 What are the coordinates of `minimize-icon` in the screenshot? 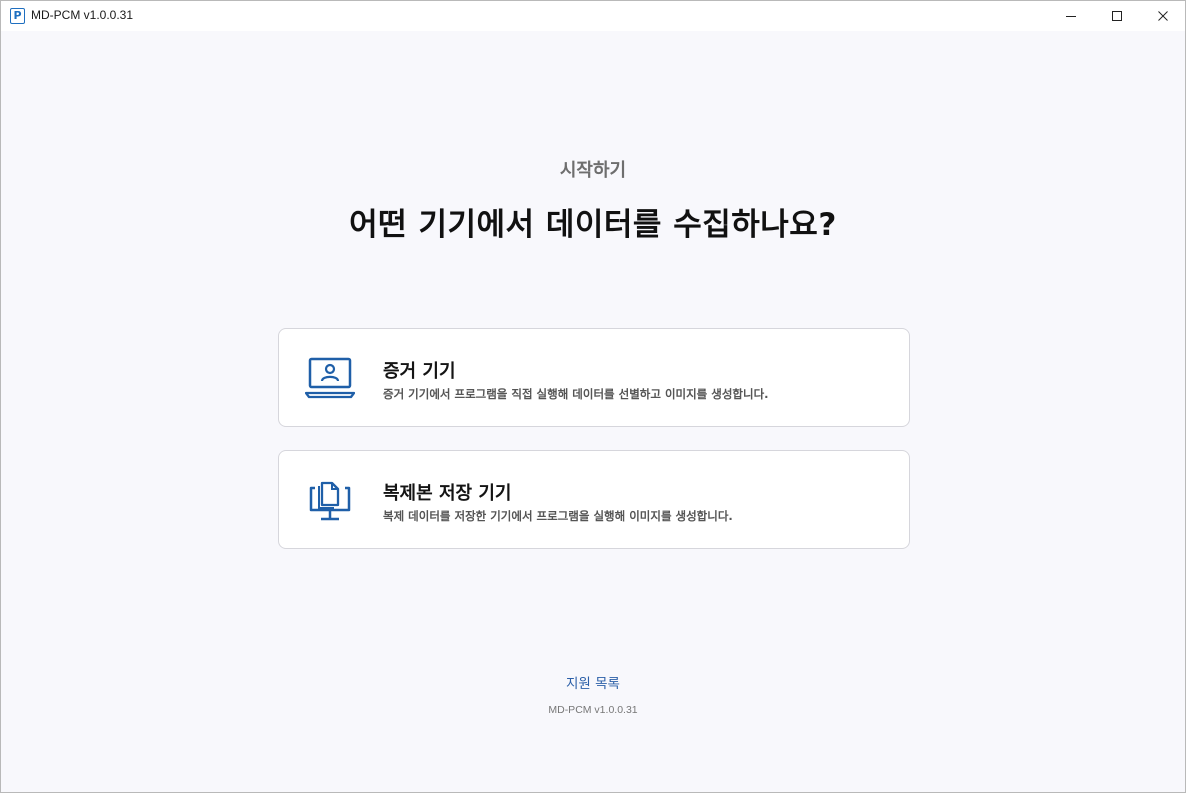 It's located at (1071, 16).